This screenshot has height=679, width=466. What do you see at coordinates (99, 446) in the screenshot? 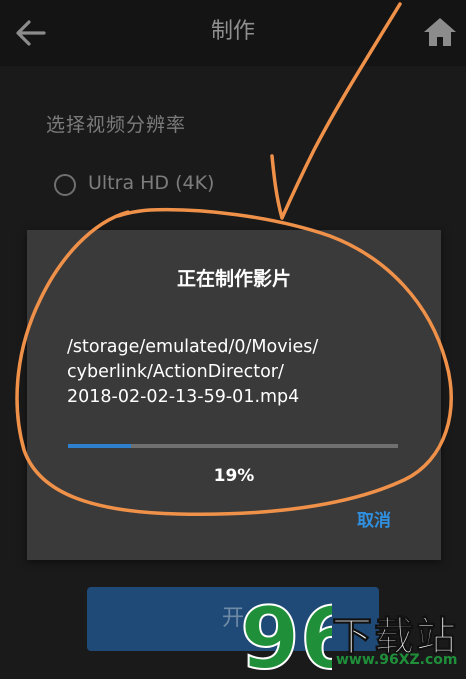
I see `progress-bar-fill` at bounding box center [99, 446].